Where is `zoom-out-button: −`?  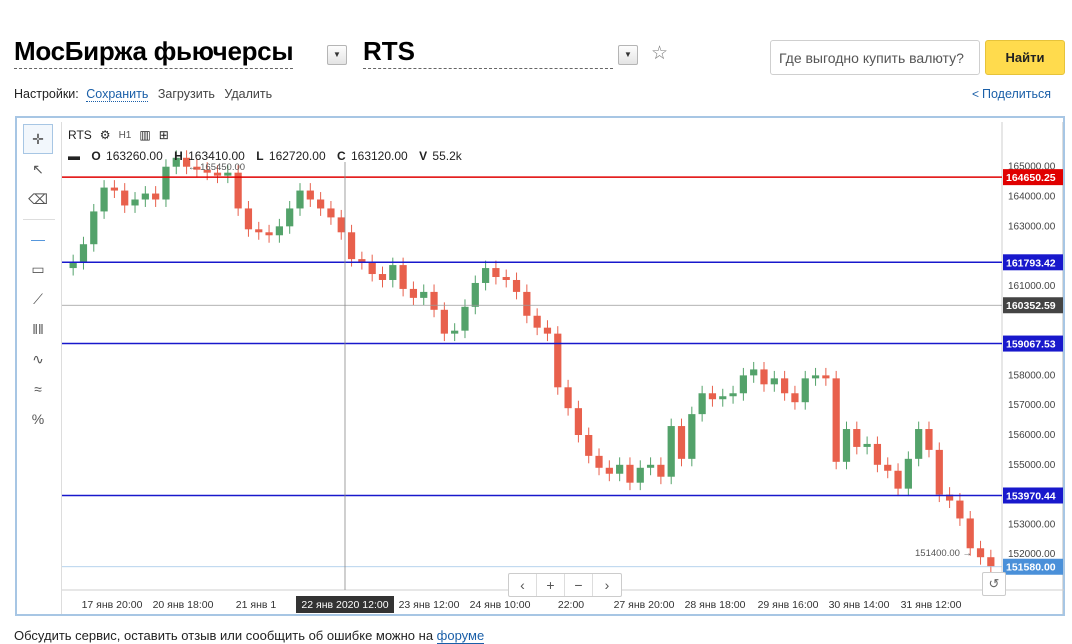 zoom-out-button: − is located at coordinates (579, 585).